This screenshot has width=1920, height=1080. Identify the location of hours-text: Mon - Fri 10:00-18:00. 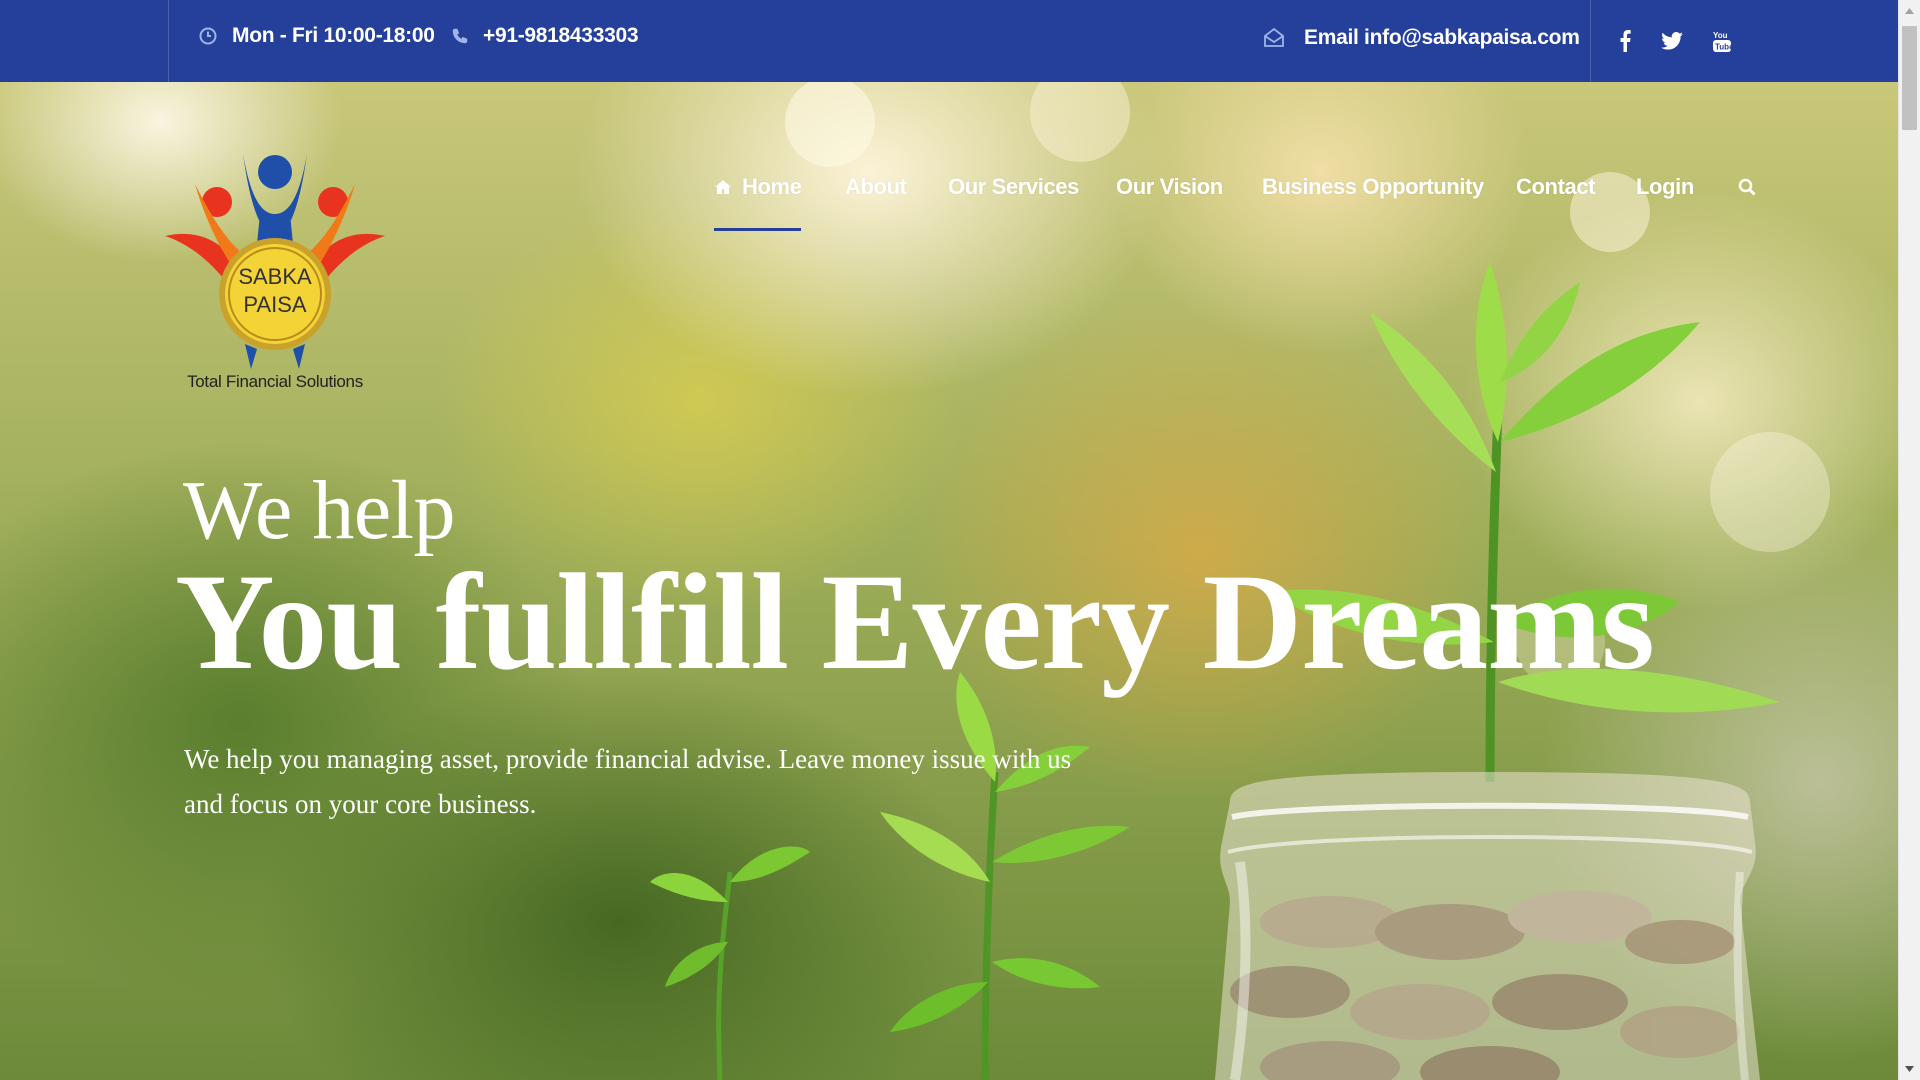
(333, 35).